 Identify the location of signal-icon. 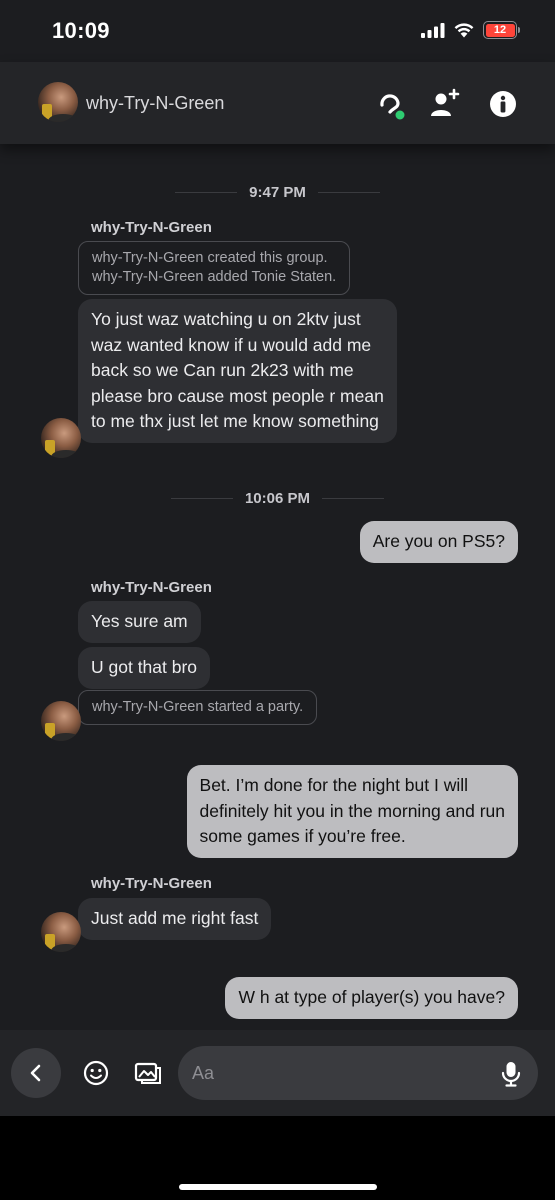
(433, 30).